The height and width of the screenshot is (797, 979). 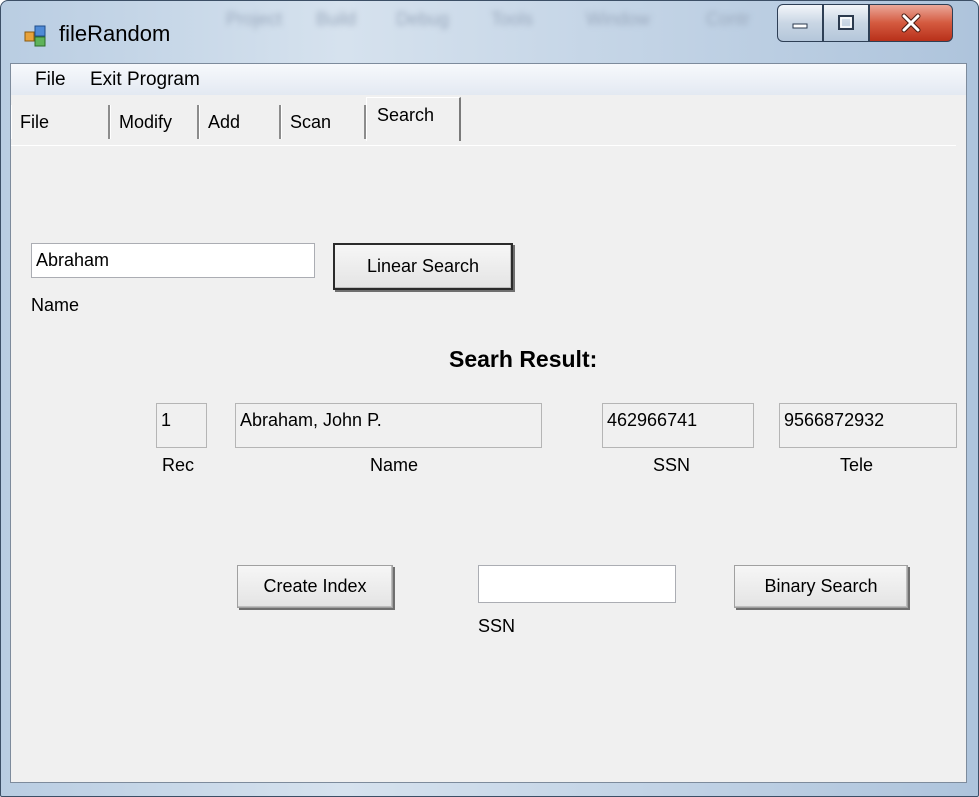 What do you see at coordinates (55, 305) in the screenshot?
I see `name-input-label: Name` at bounding box center [55, 305].